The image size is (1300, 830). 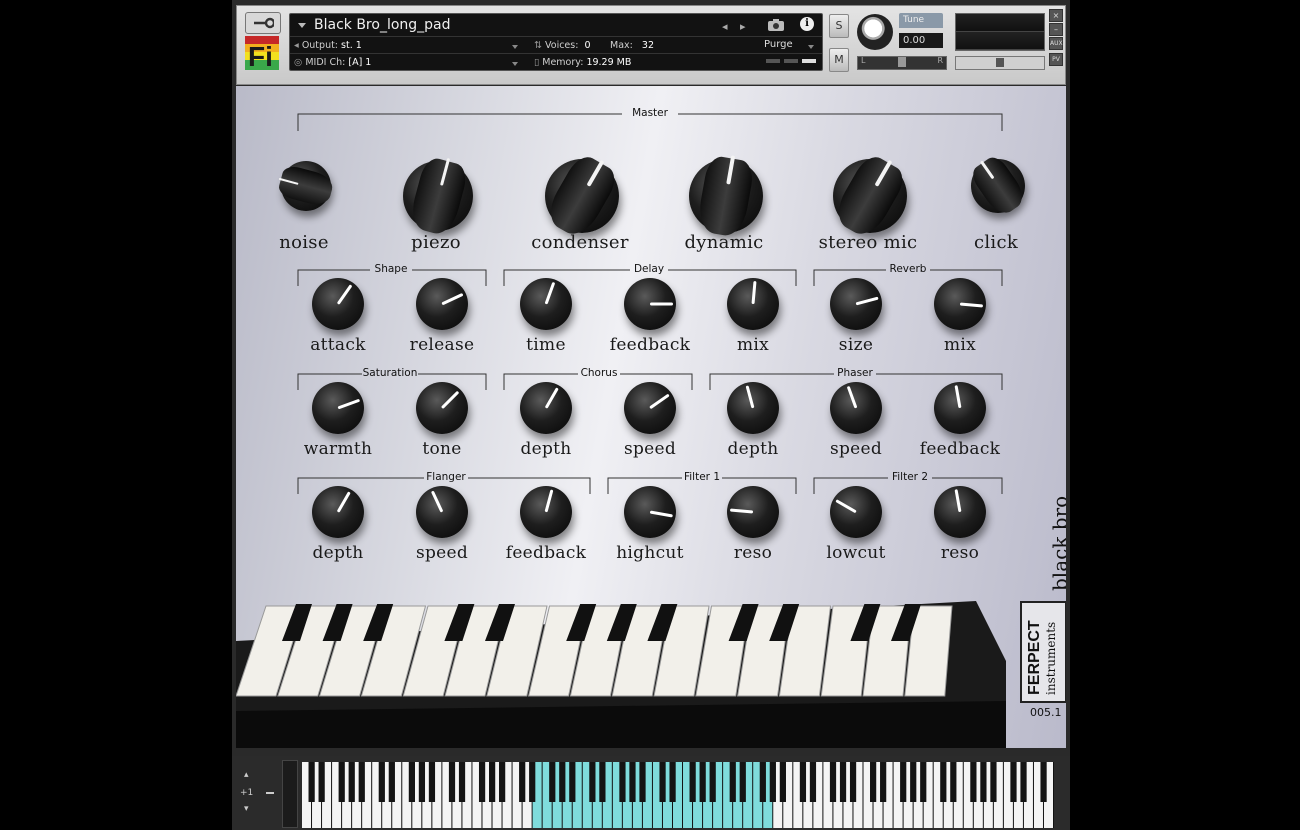 I want to click on purge-dropdown-icon, so click(x=811, y=47).